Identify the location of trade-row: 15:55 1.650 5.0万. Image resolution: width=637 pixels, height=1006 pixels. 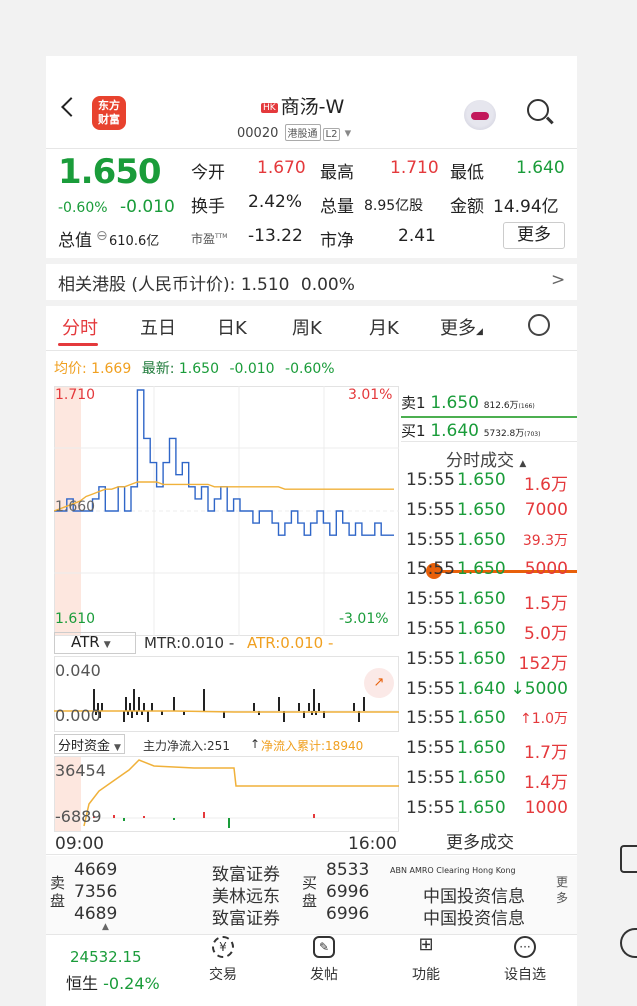
(491, 634).